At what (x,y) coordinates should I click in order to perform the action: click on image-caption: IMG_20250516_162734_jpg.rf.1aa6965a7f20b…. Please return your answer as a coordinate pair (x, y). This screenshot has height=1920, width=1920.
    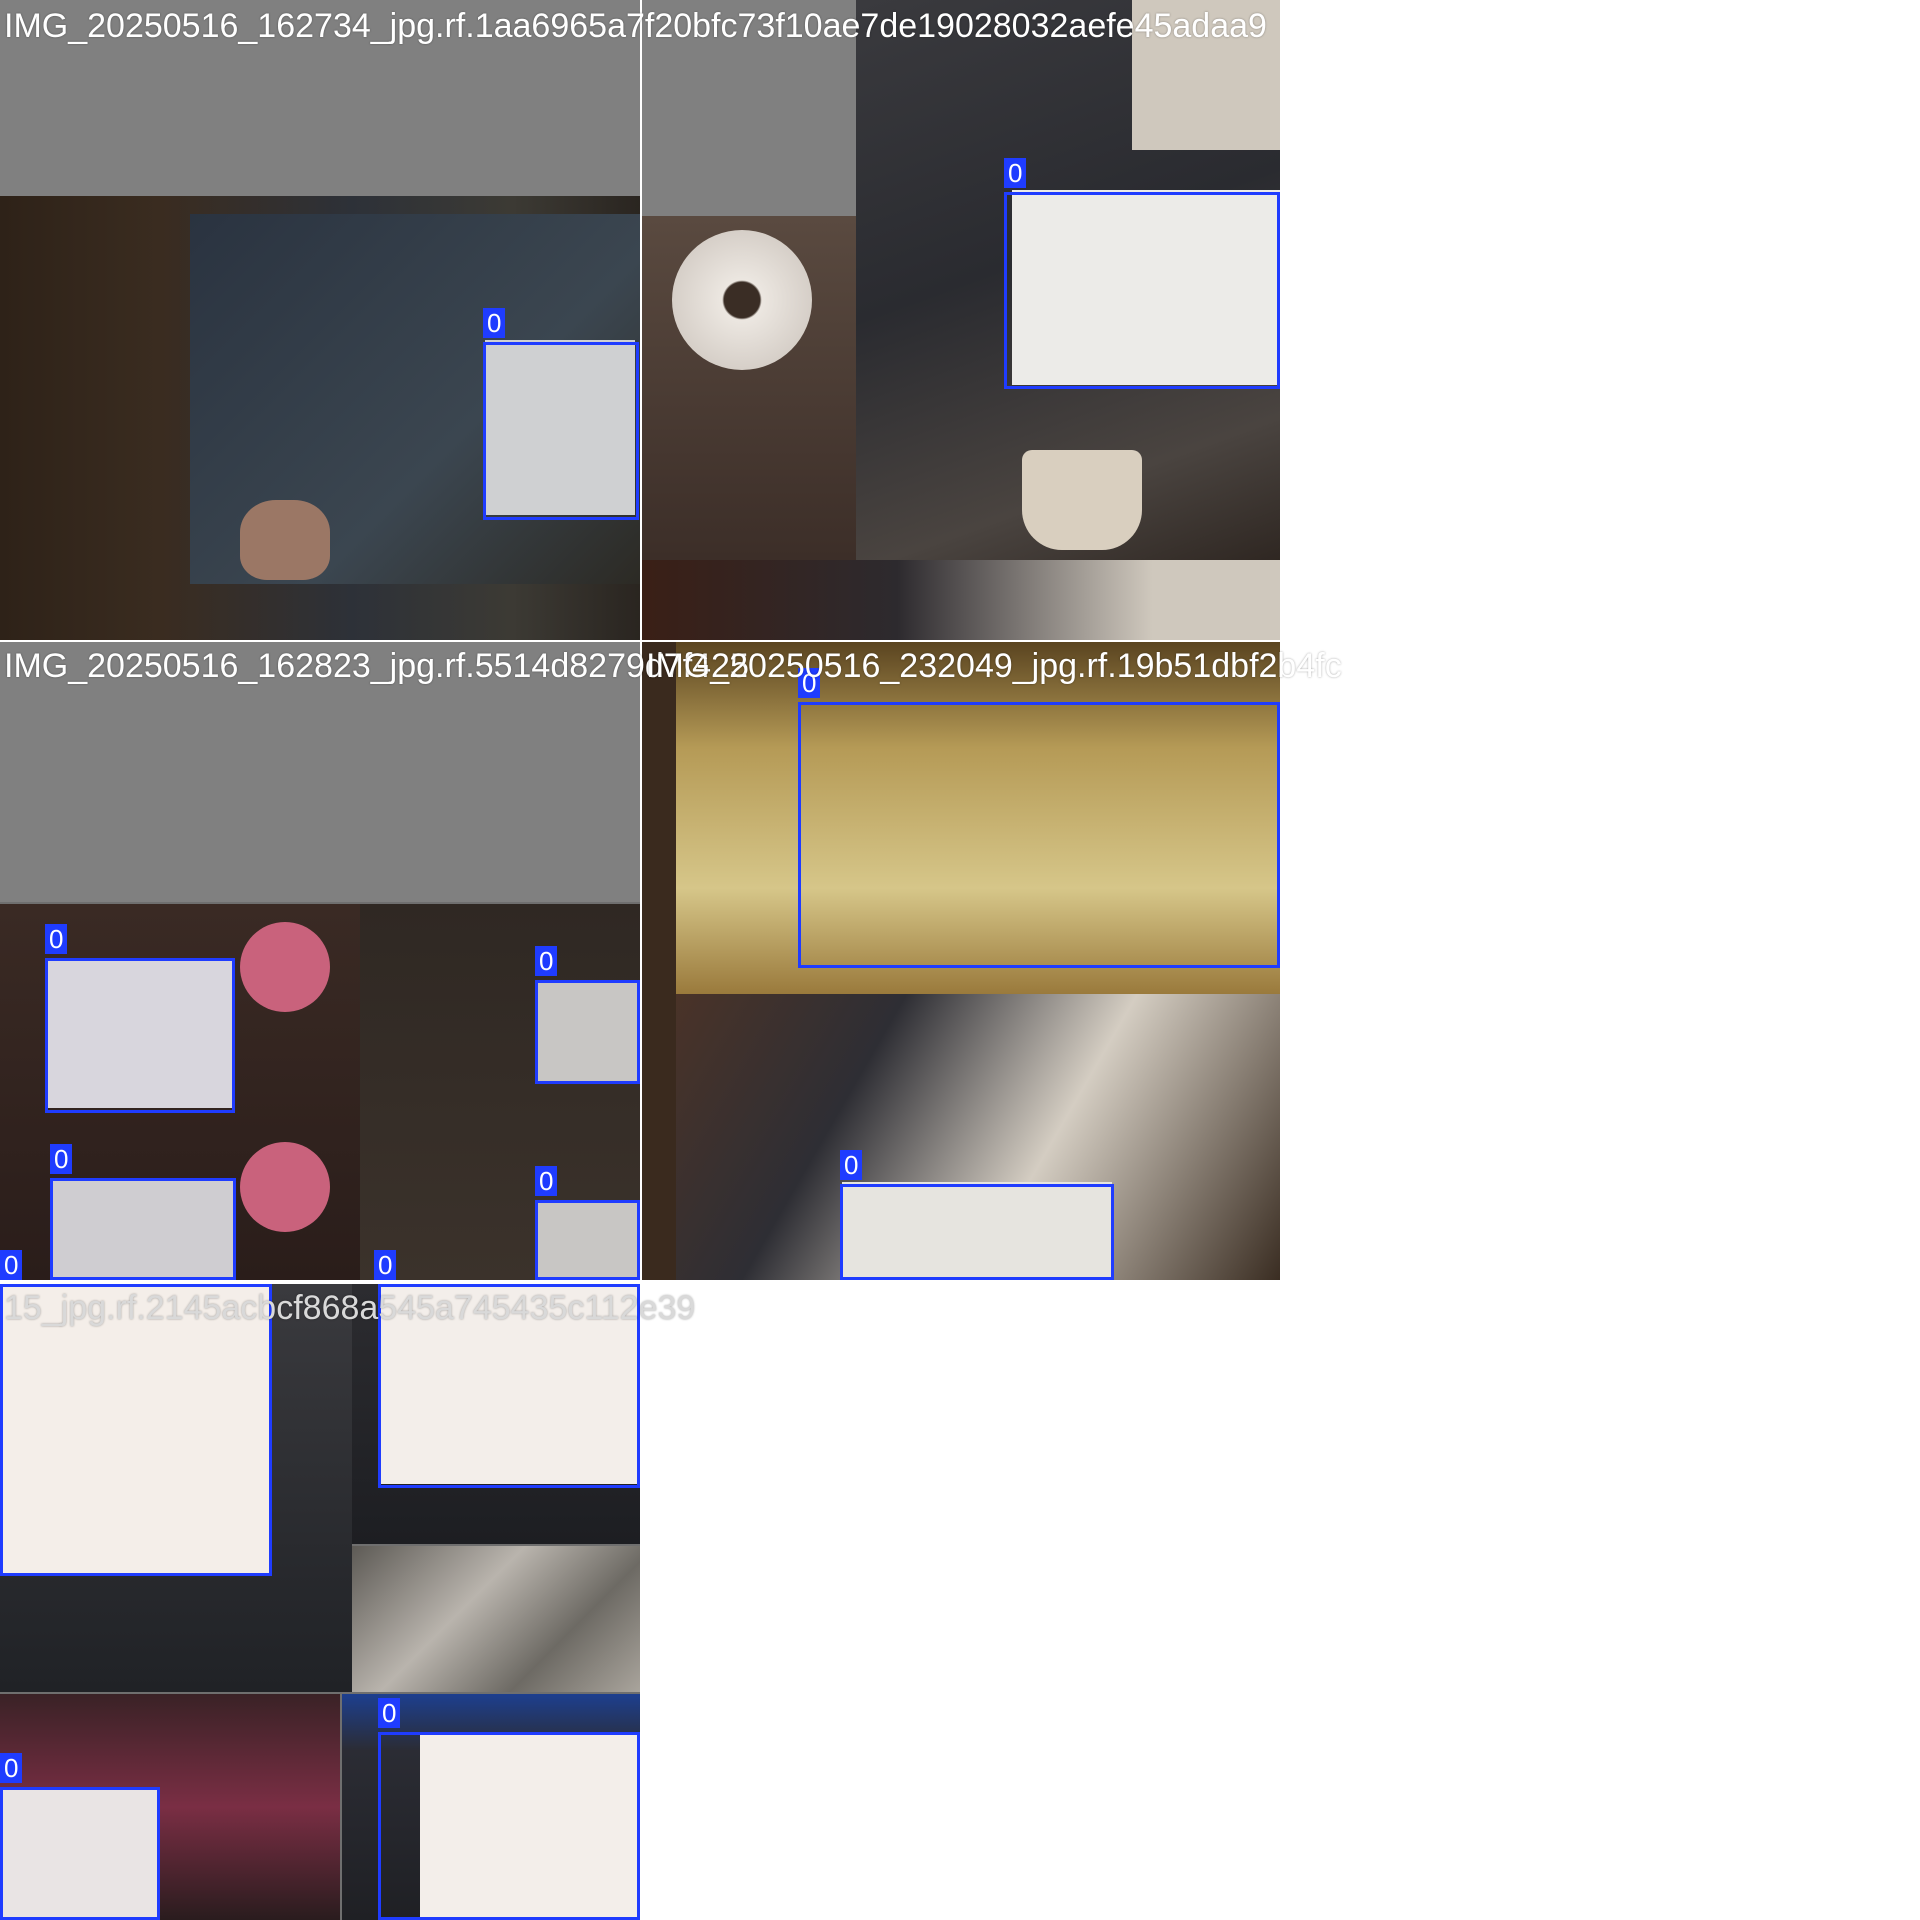
    Looking at the image, I should click on (635, 26).